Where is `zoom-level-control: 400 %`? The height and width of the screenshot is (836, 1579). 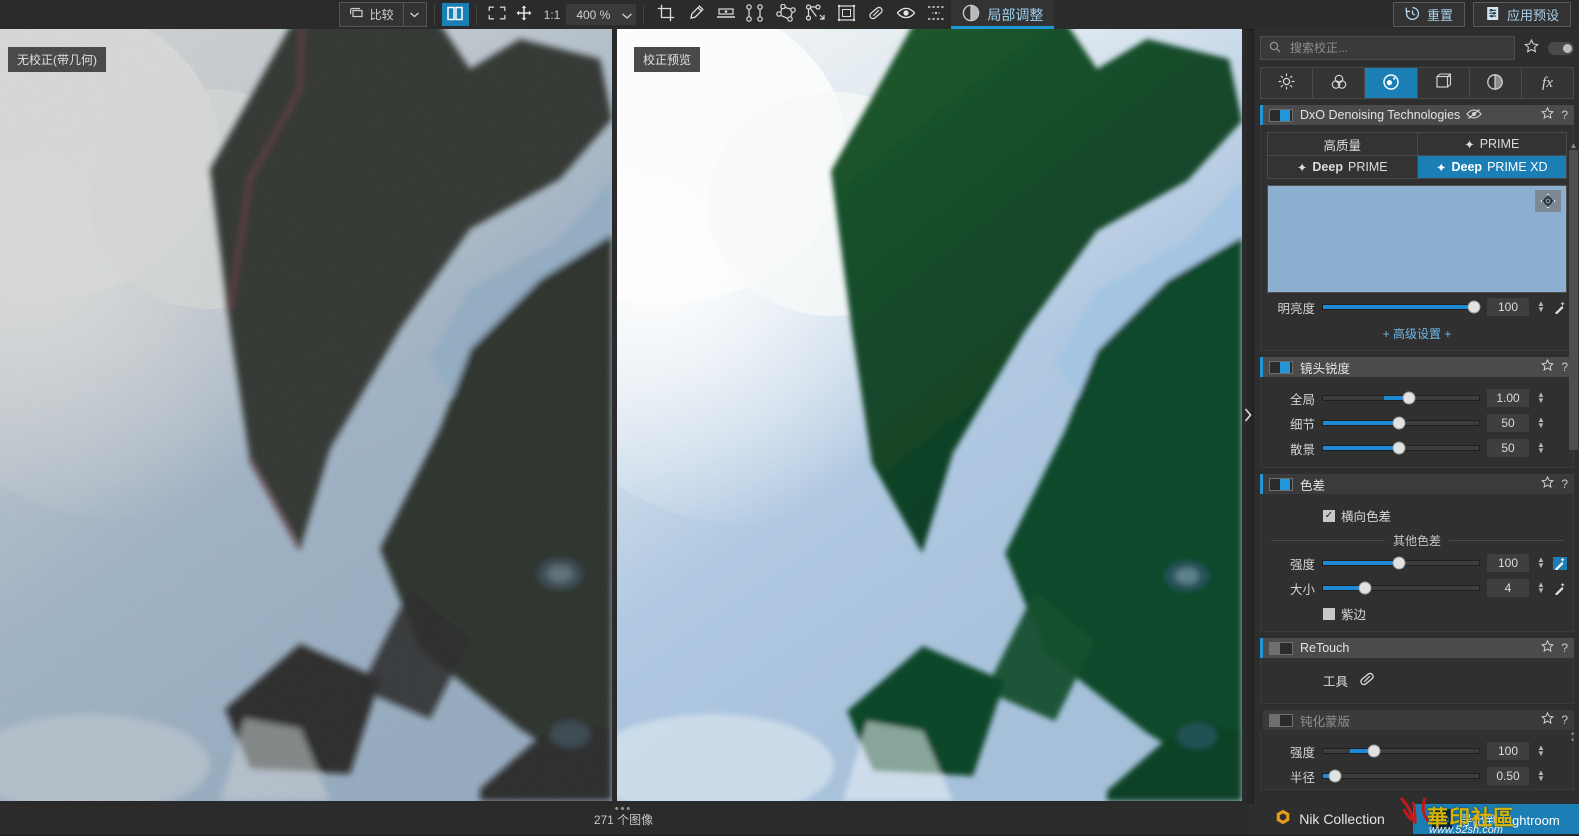
zoom-level-control: 400 % is located at coordinates (601, 14).